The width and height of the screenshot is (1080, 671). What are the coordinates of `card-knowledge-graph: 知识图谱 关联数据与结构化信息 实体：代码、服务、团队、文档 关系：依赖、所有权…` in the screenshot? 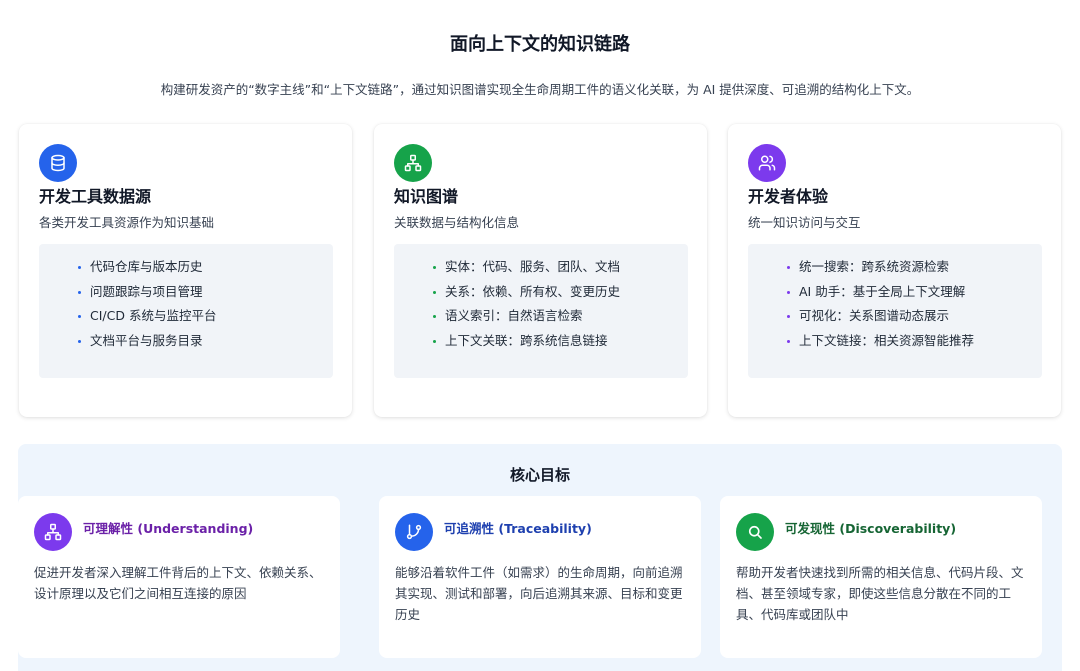 It's located at (540, 270).